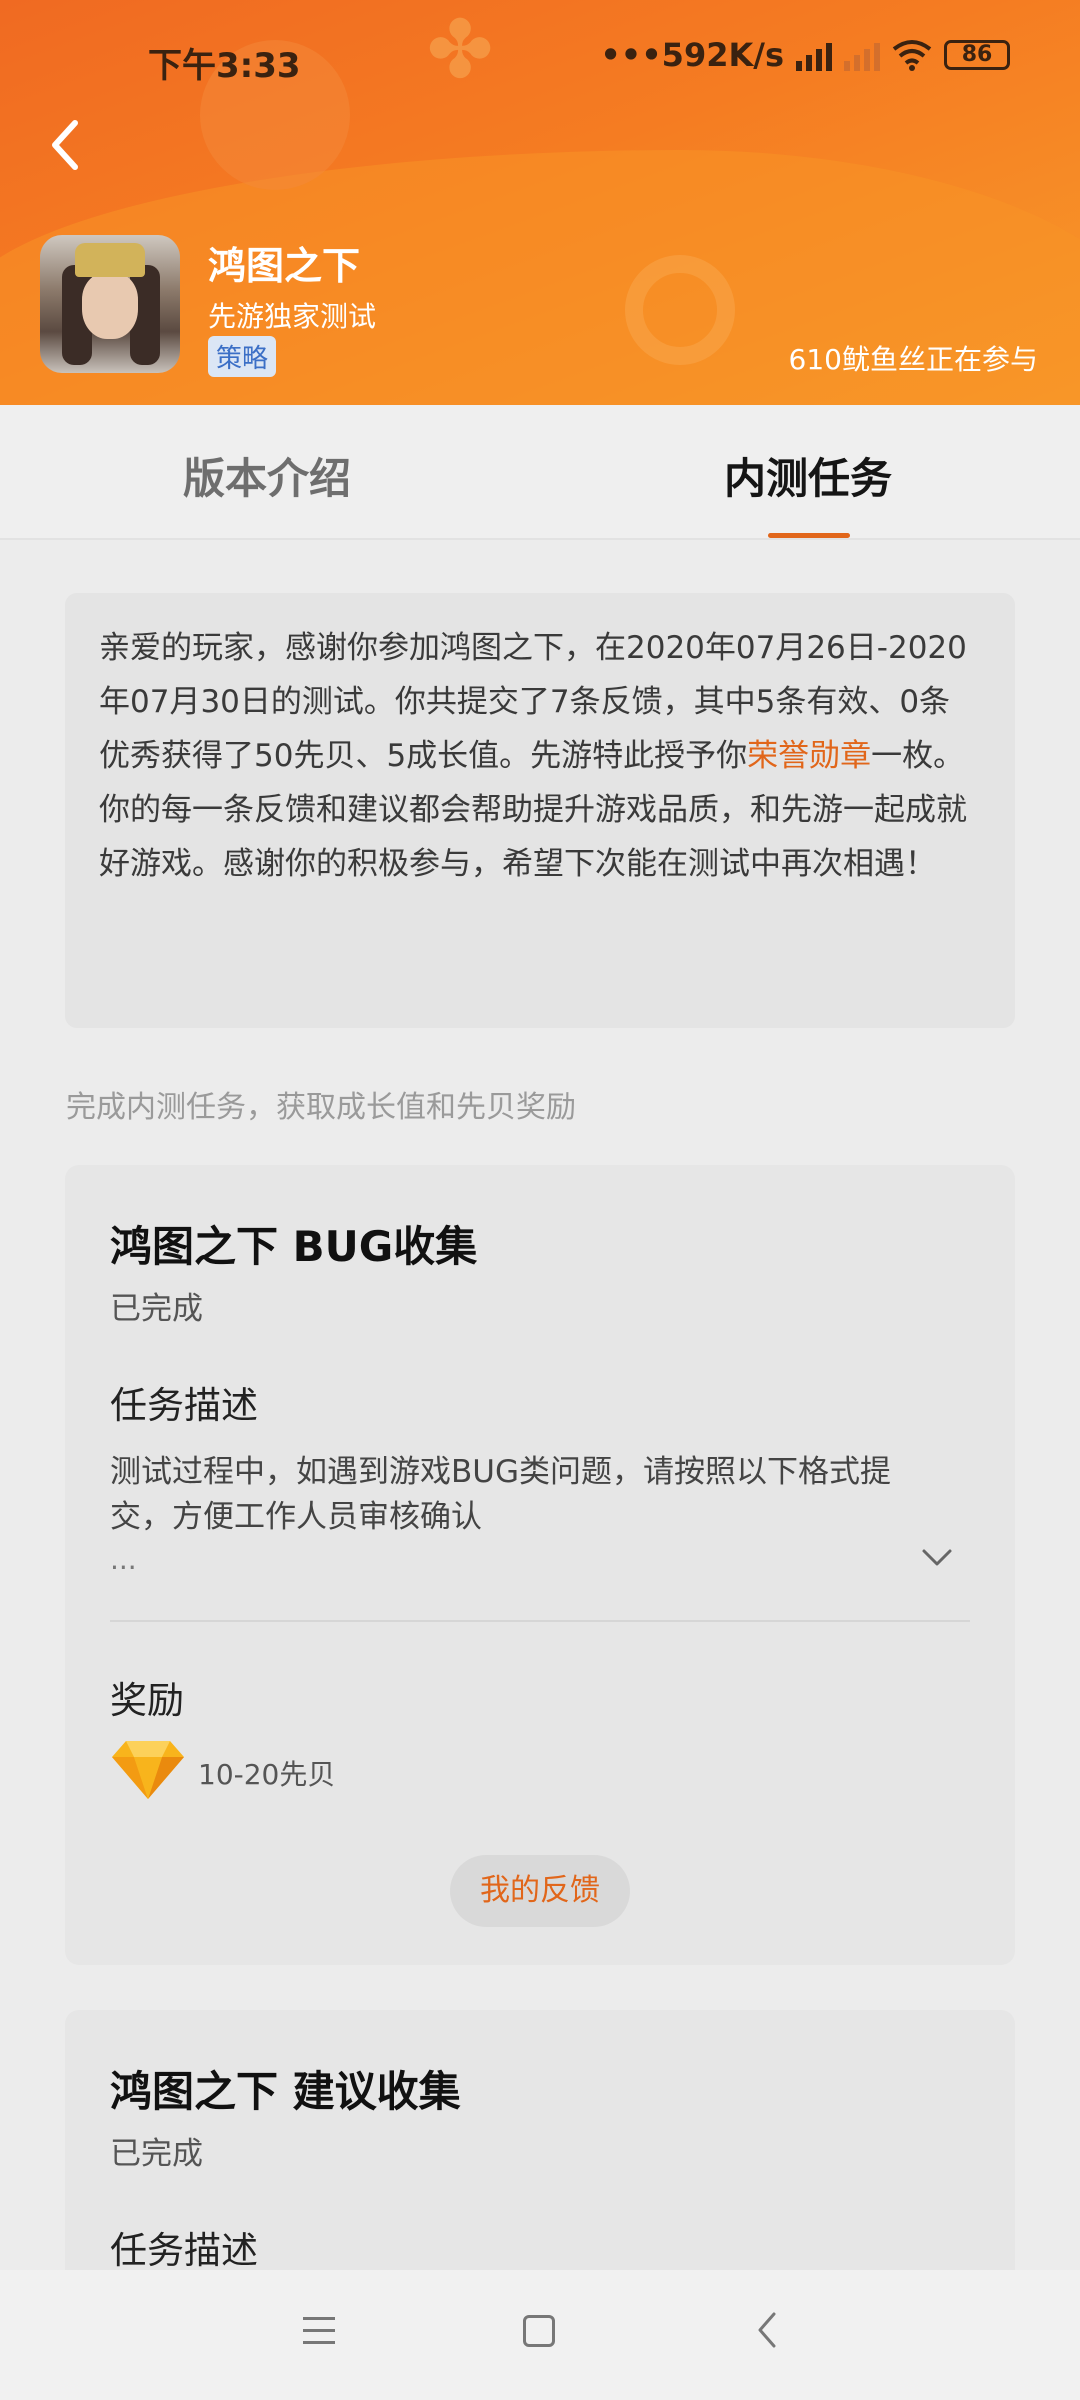 This screenshot has width=1080, height=2400. I want to click on status-bar: 下午3:33 •••592K/s 86, so click(540, 60).